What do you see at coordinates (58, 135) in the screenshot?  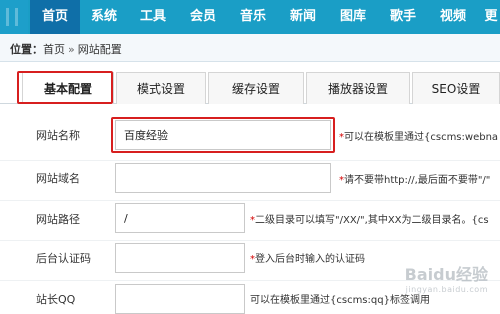 I see `site-name-label: 网站名称` at bounding box center [58, 135].